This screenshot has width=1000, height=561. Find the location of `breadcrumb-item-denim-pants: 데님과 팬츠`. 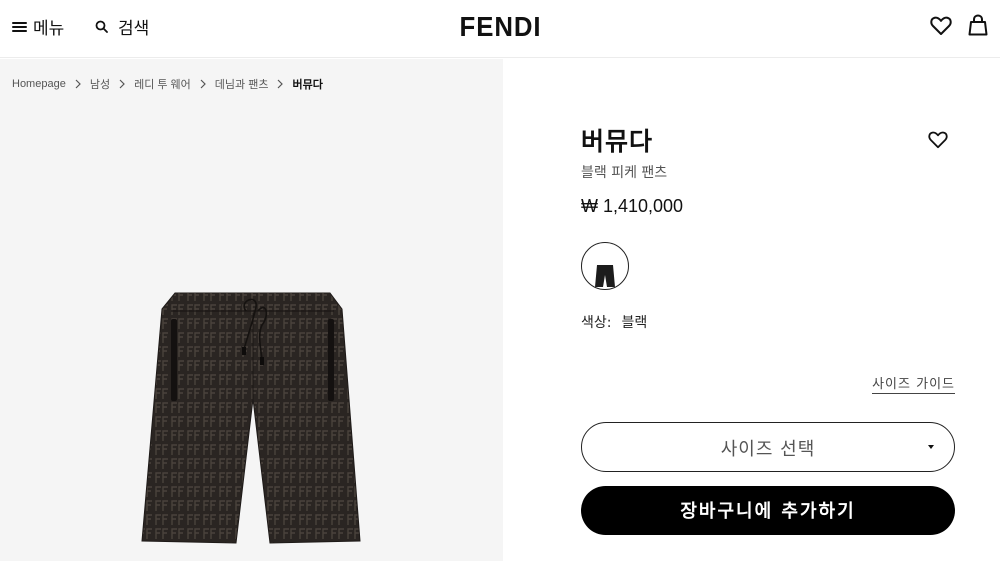

breadcrumb-item-denim-pants: 데님과 팬츠 is located at coordinates (242, 84).